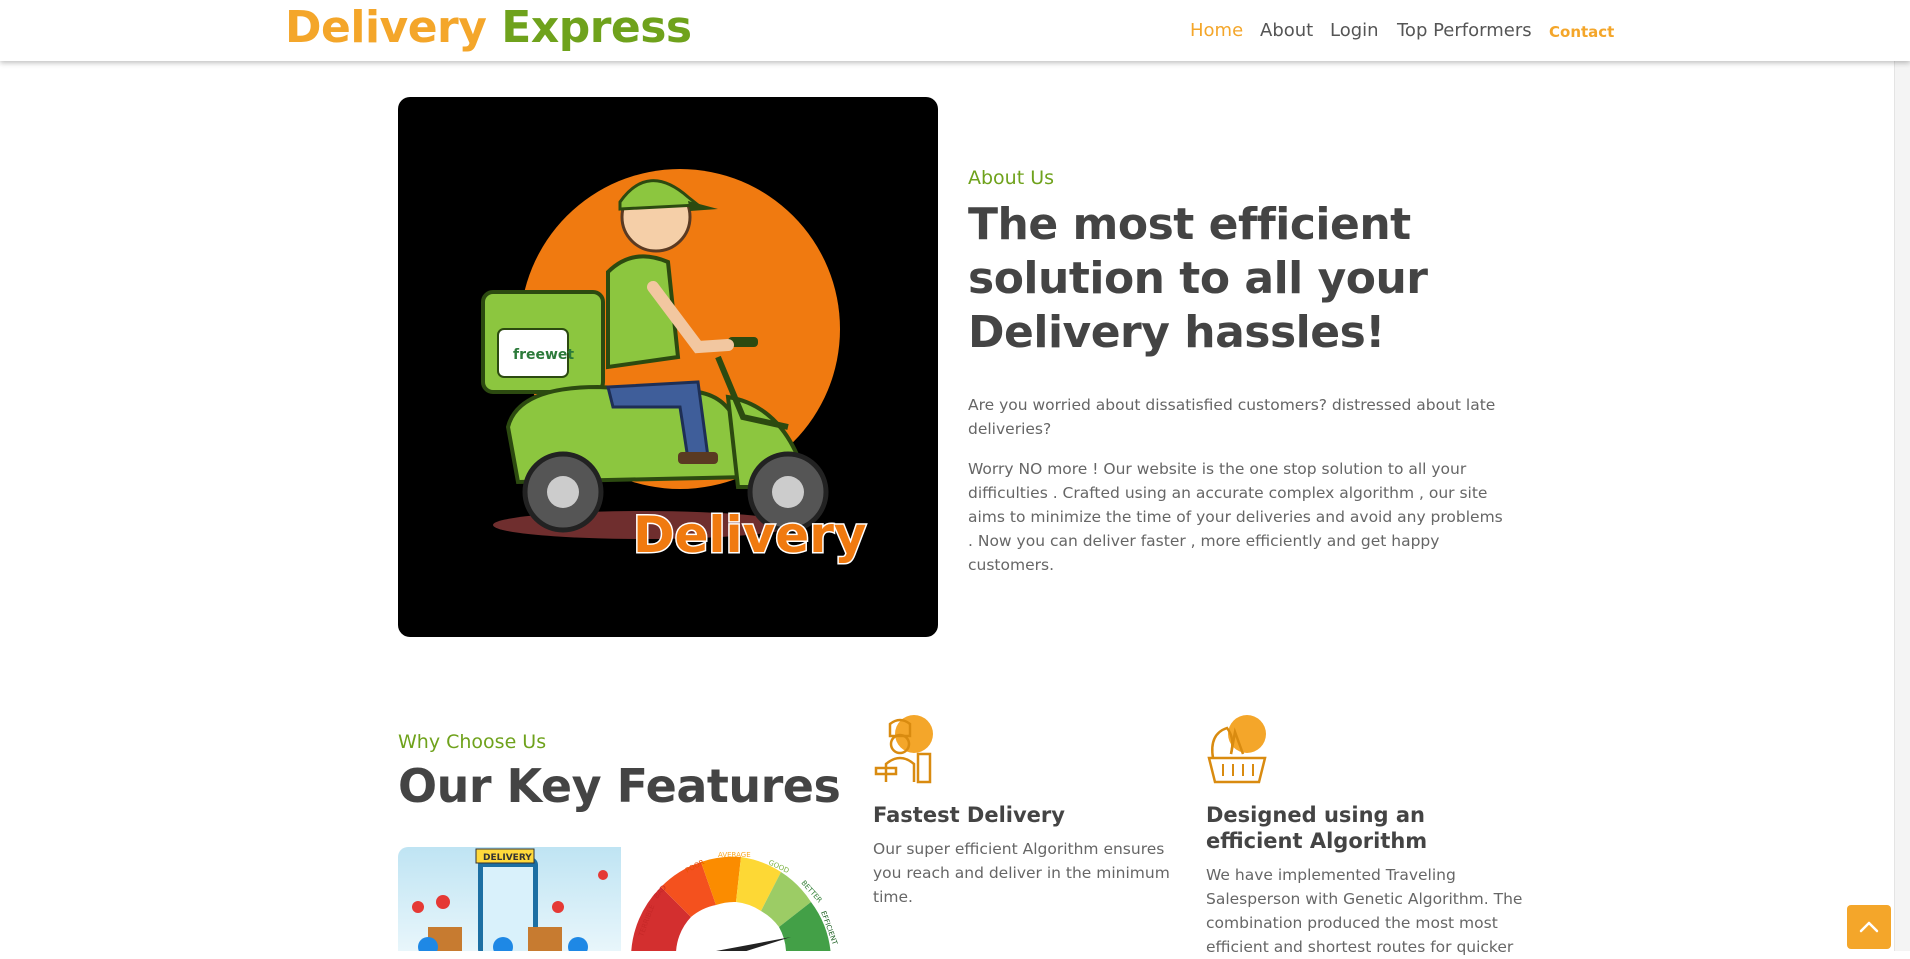 The image size is (1910, 959). I want to click on delivery-app-illustration: DELIVERY, so click(509, 899).